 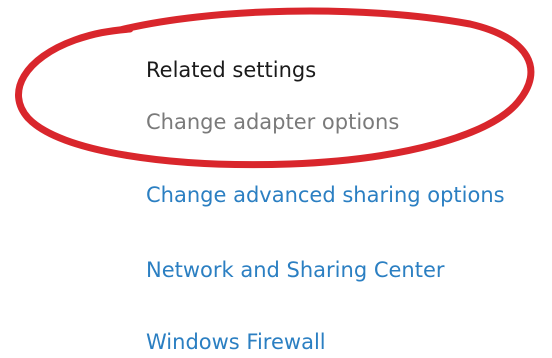 What do you see at coordinates (231, 70) in the screenshot?
I see `related-settings-heading: Related settings` at bounding box center [231, 70].